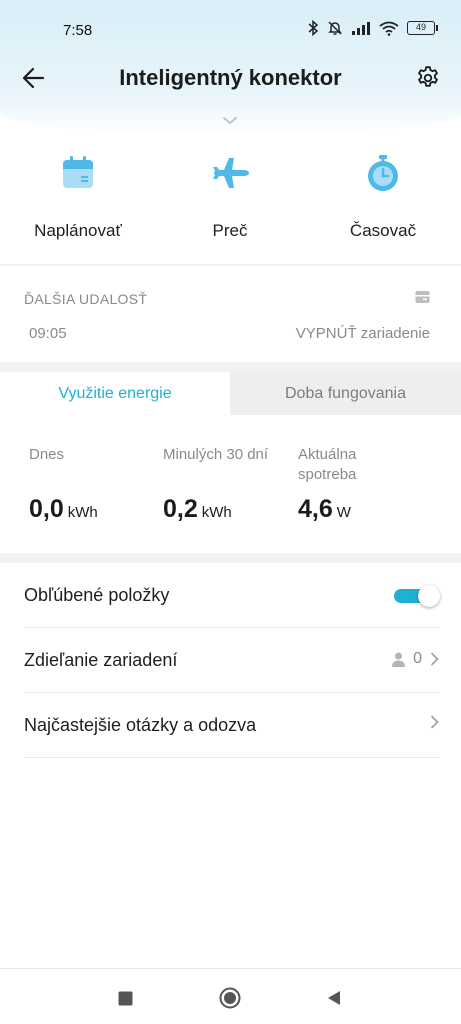  Describe the element at coordinates (399, 659) in the screenshot. I see `person-icon` at that location.